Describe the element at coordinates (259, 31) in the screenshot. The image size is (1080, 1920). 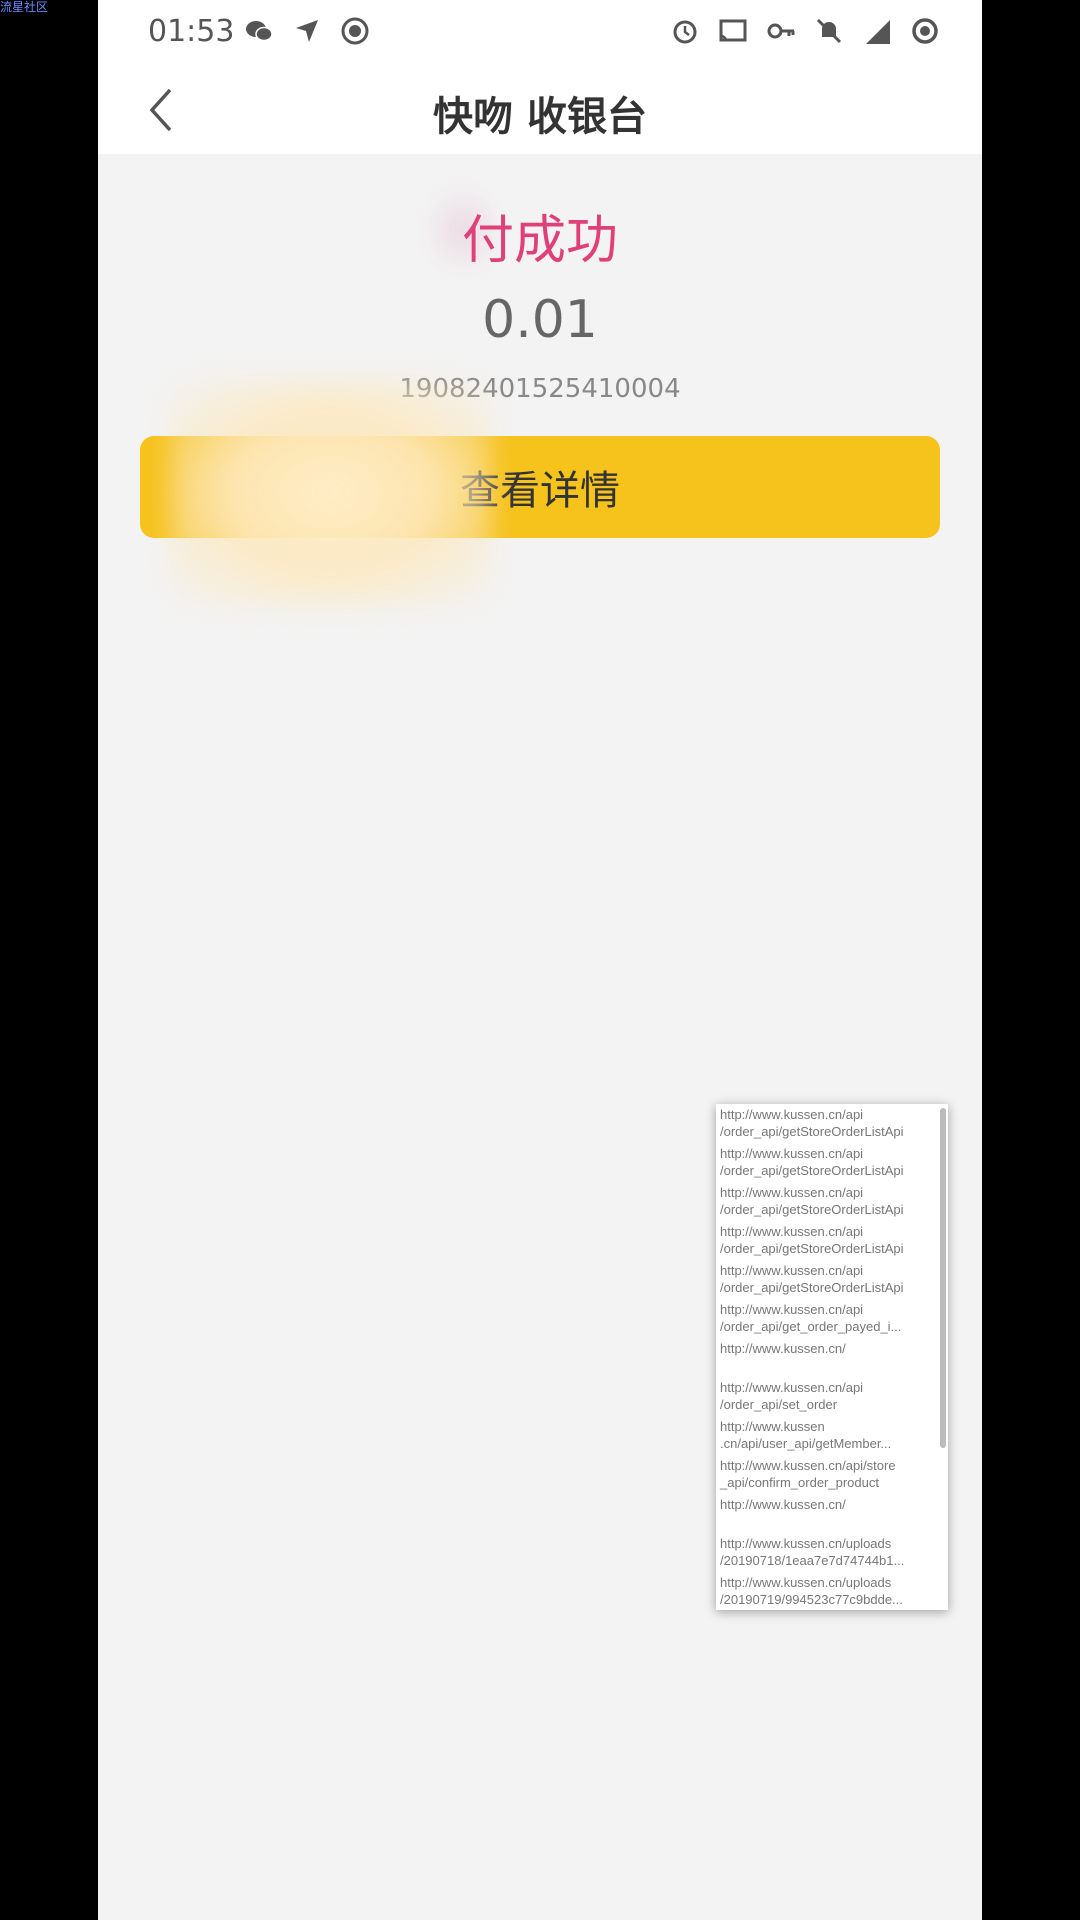
I see `wechat-icon` at that location.